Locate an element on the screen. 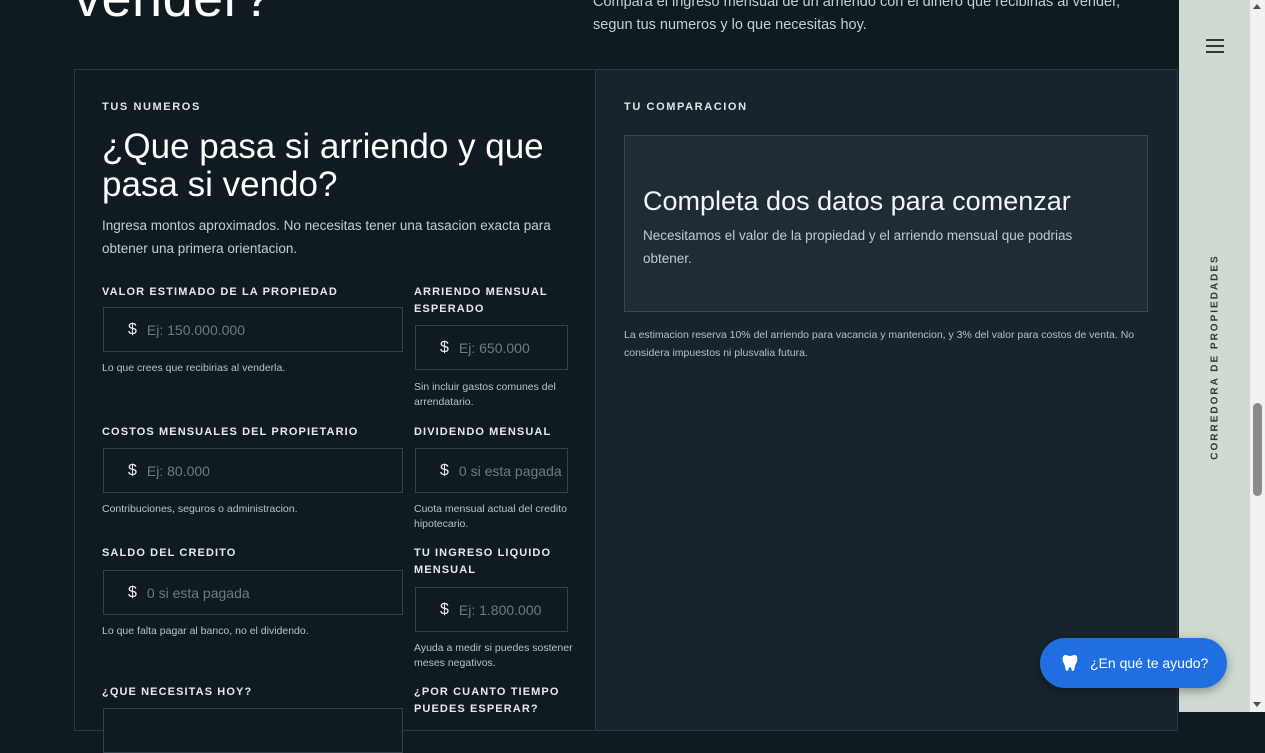 The image size is (1265, 753). property-value-input-wrap: $ is located at coordinates (253, 329).